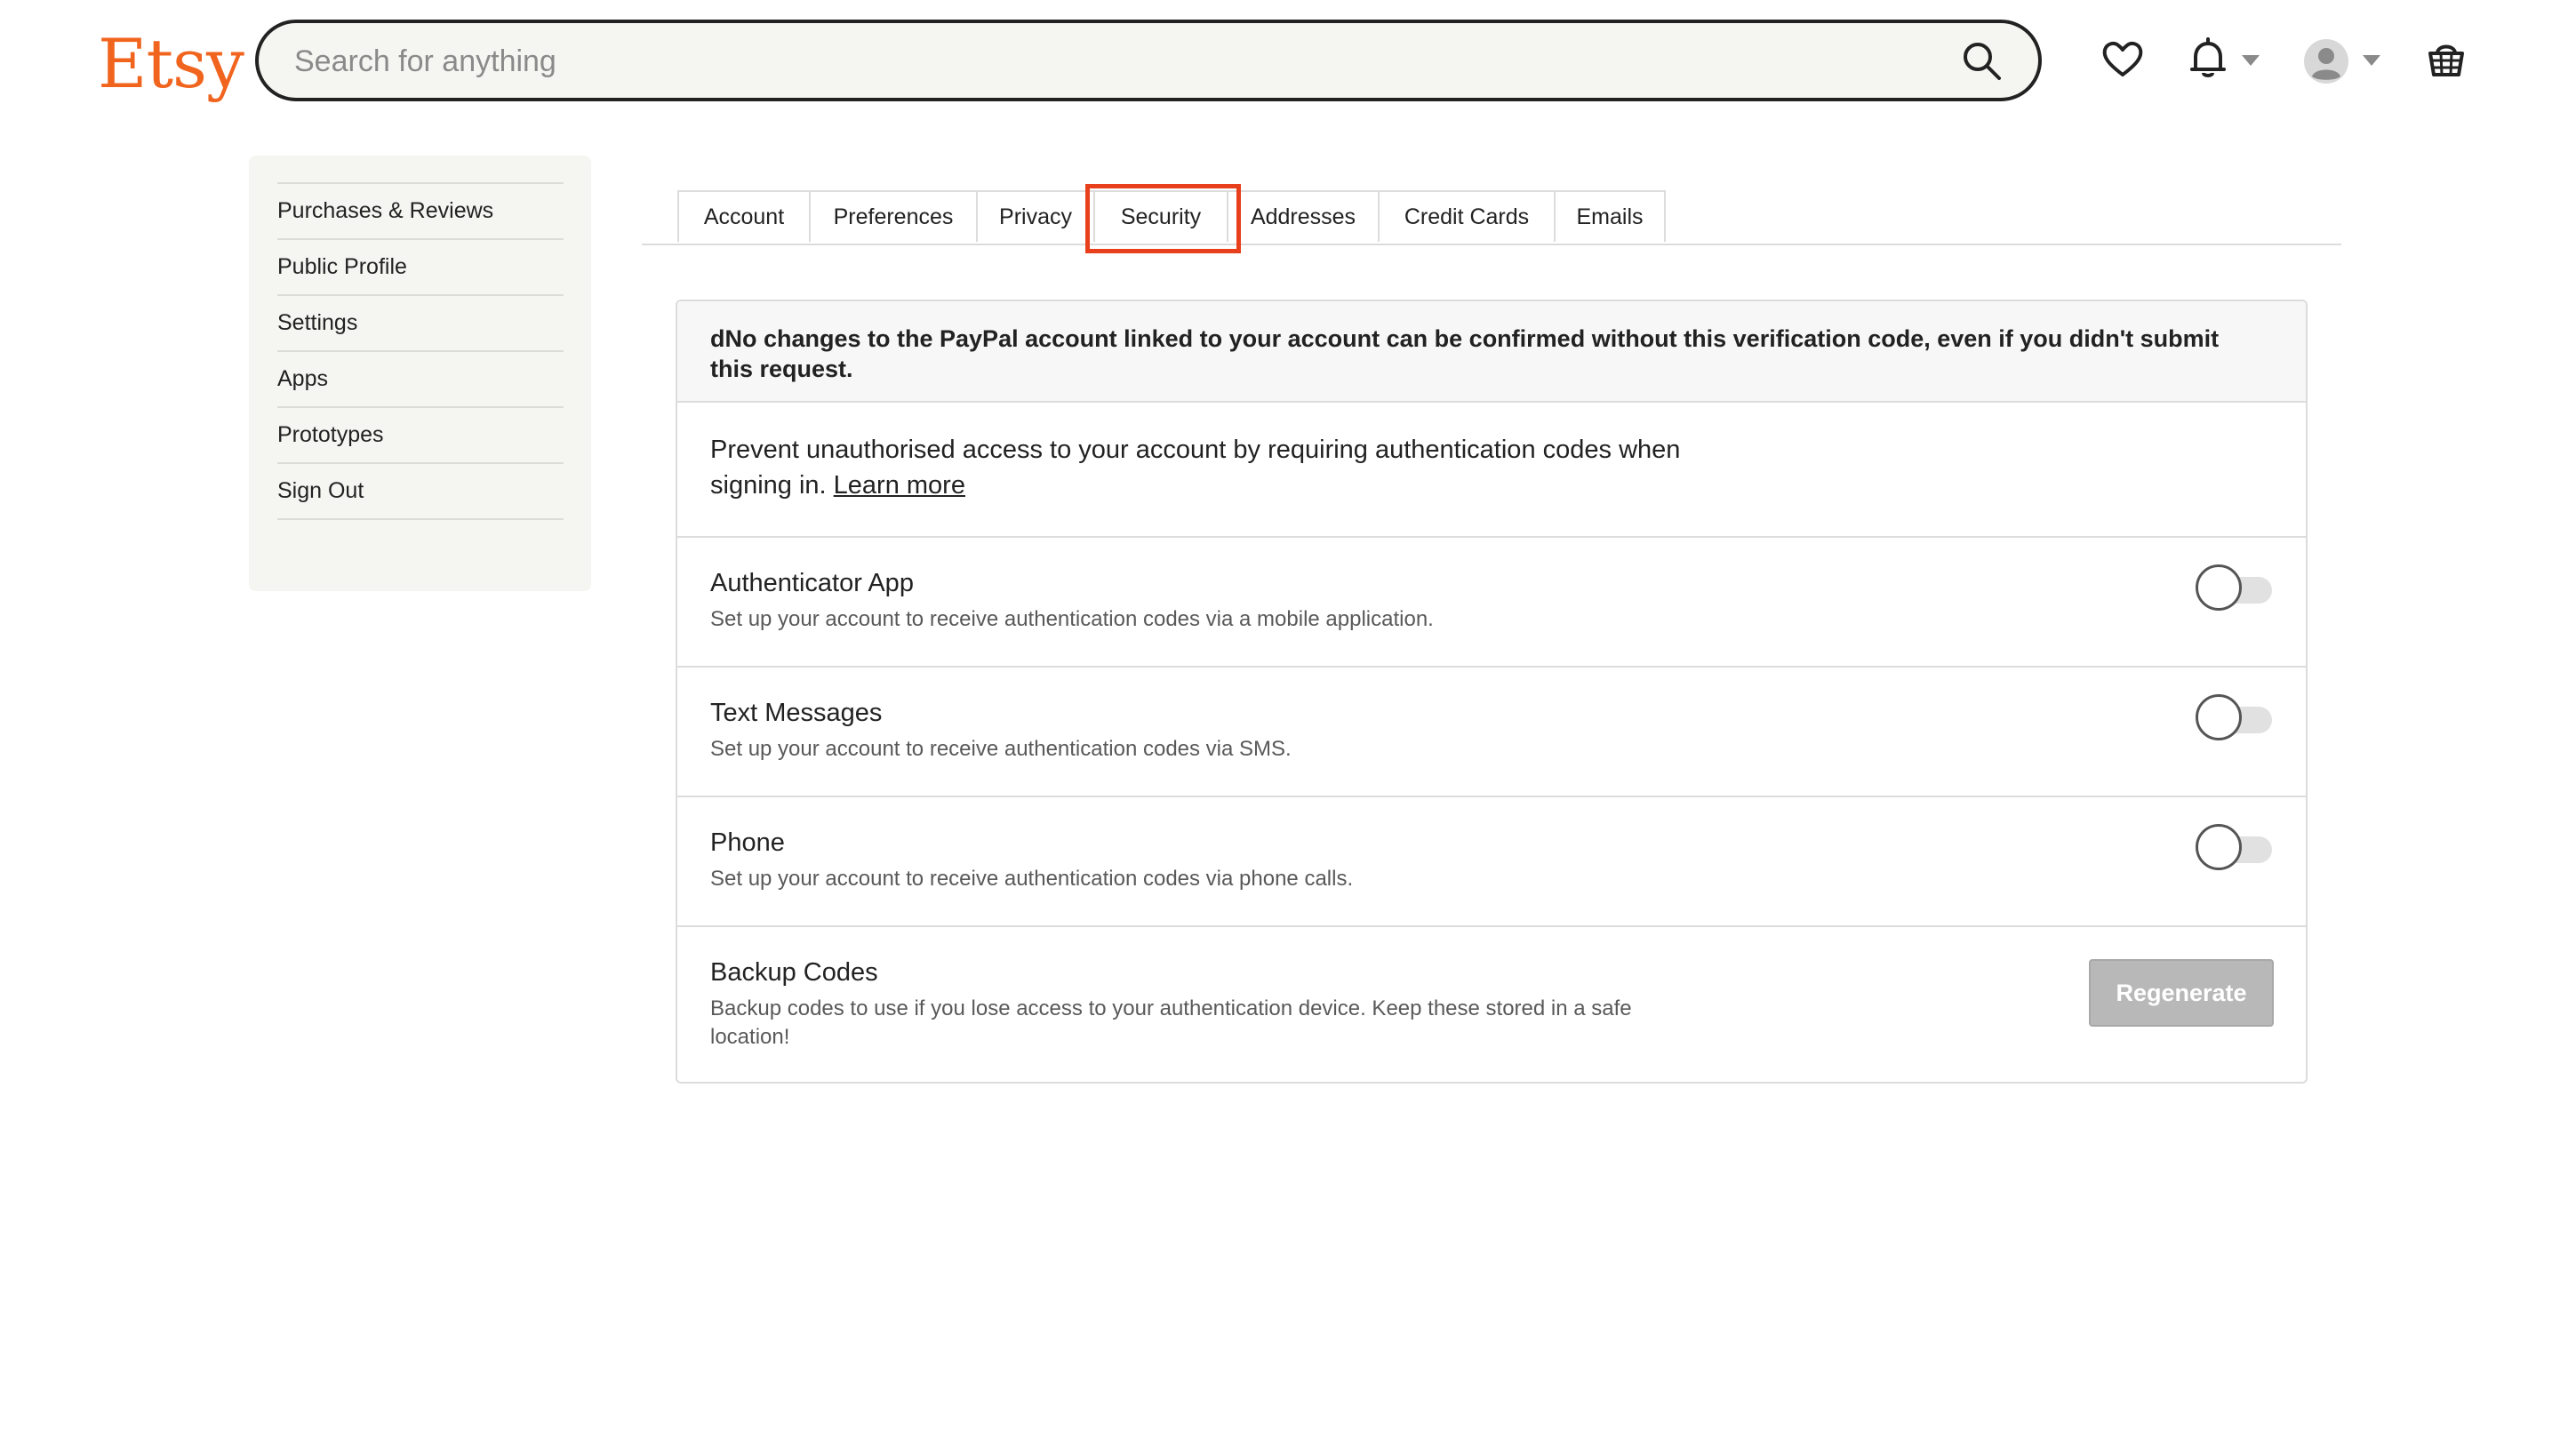 Image resolution: width=2560 pixels, height=1456 pixels. Describe the element at coordinates (2208, 59) in the screenshot. I see `bell-icon` at that location.